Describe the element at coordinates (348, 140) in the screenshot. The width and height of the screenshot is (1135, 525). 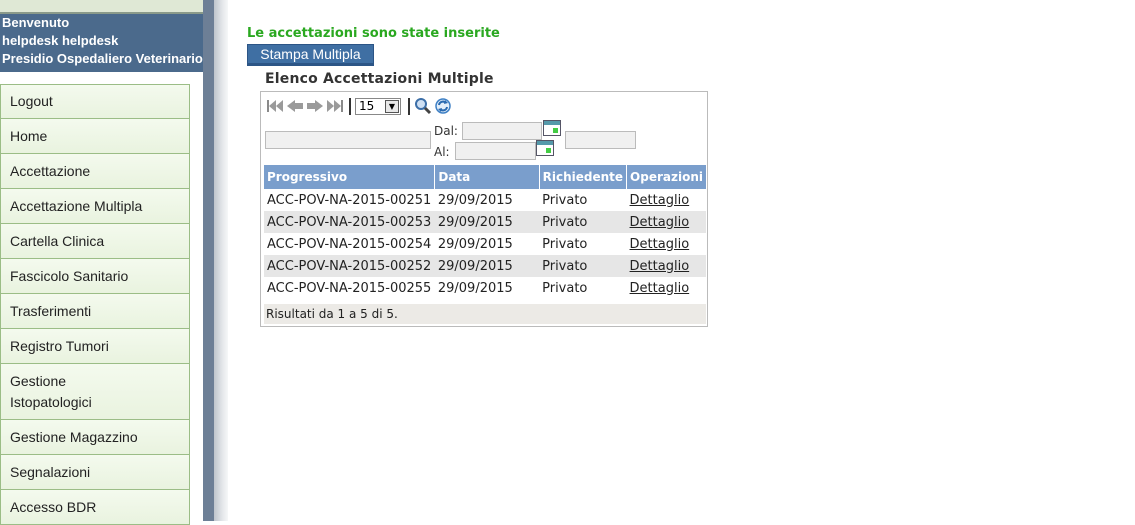
I see `progressivo-filter-input` at that location.